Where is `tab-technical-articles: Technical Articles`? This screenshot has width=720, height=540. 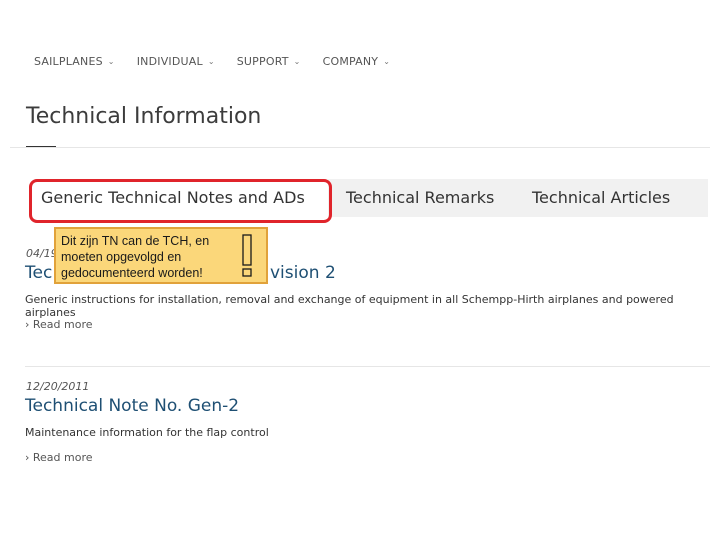
tab-technical-articles: Technical Articles is located at coordinates (601, 198).